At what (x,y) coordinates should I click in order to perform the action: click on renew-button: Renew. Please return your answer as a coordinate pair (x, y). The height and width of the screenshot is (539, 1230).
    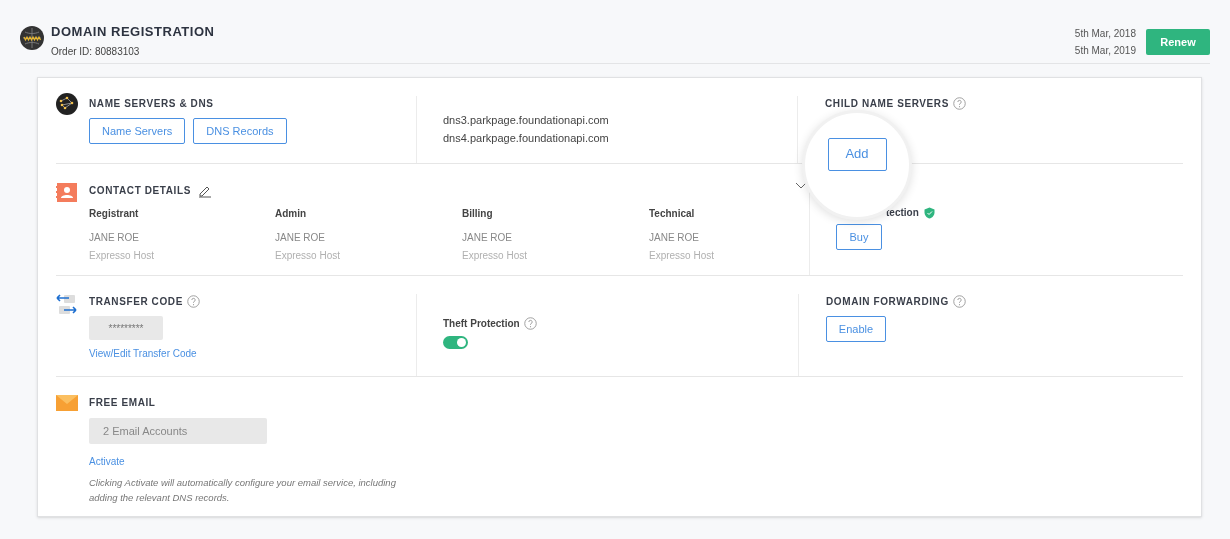
    Looking at the image, I should click on (1178, 42).